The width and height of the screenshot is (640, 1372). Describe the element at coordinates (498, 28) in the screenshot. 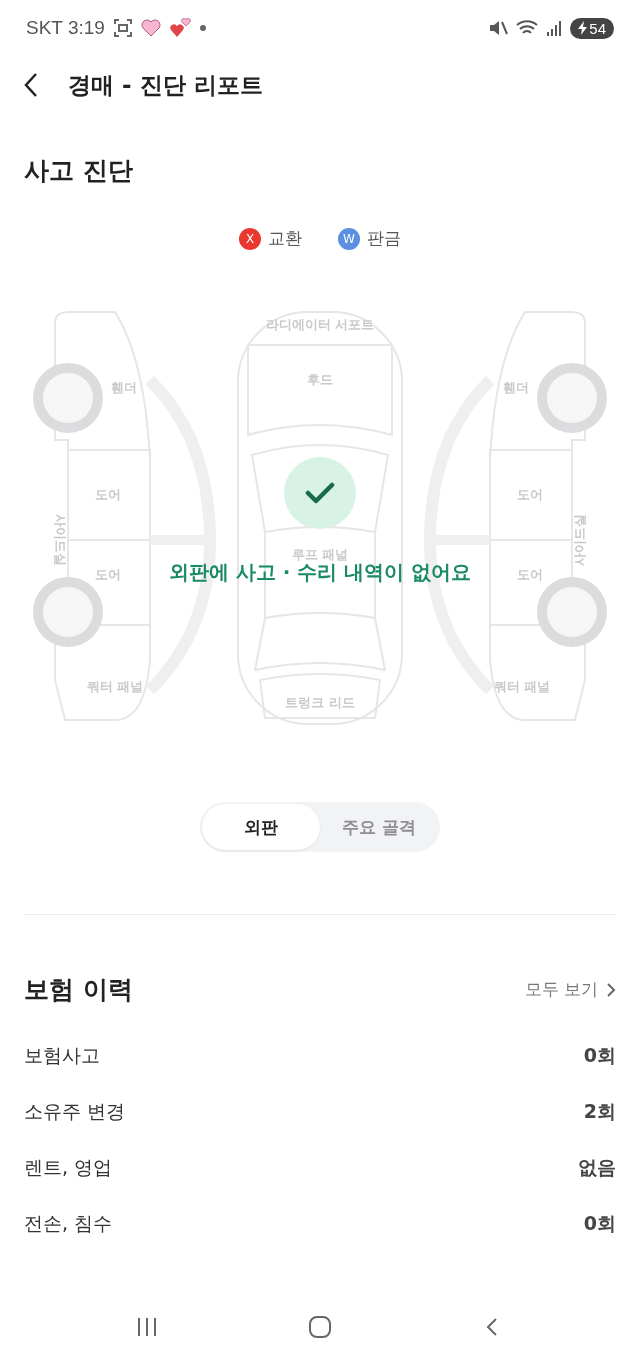

I see `mute-icon` at that location.